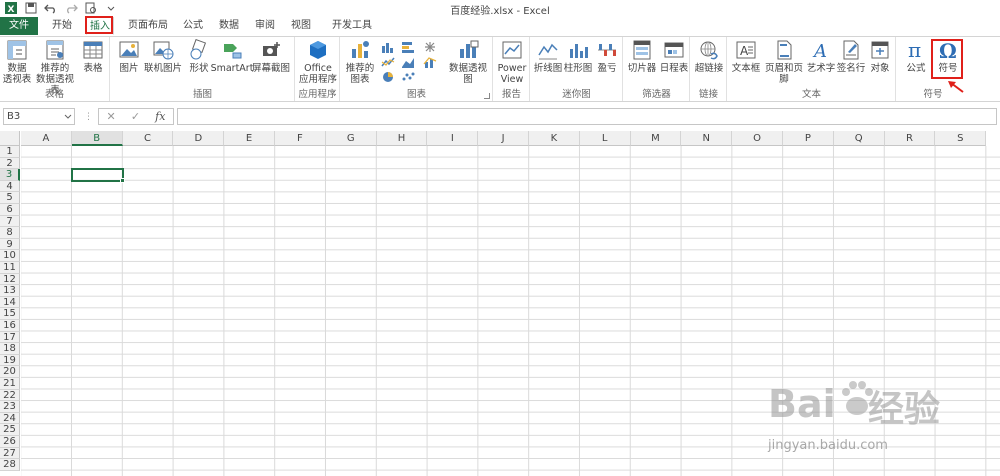  Describe the element at coordinates (46, 138) in the screenshot. I see `column-header: A` at that location.